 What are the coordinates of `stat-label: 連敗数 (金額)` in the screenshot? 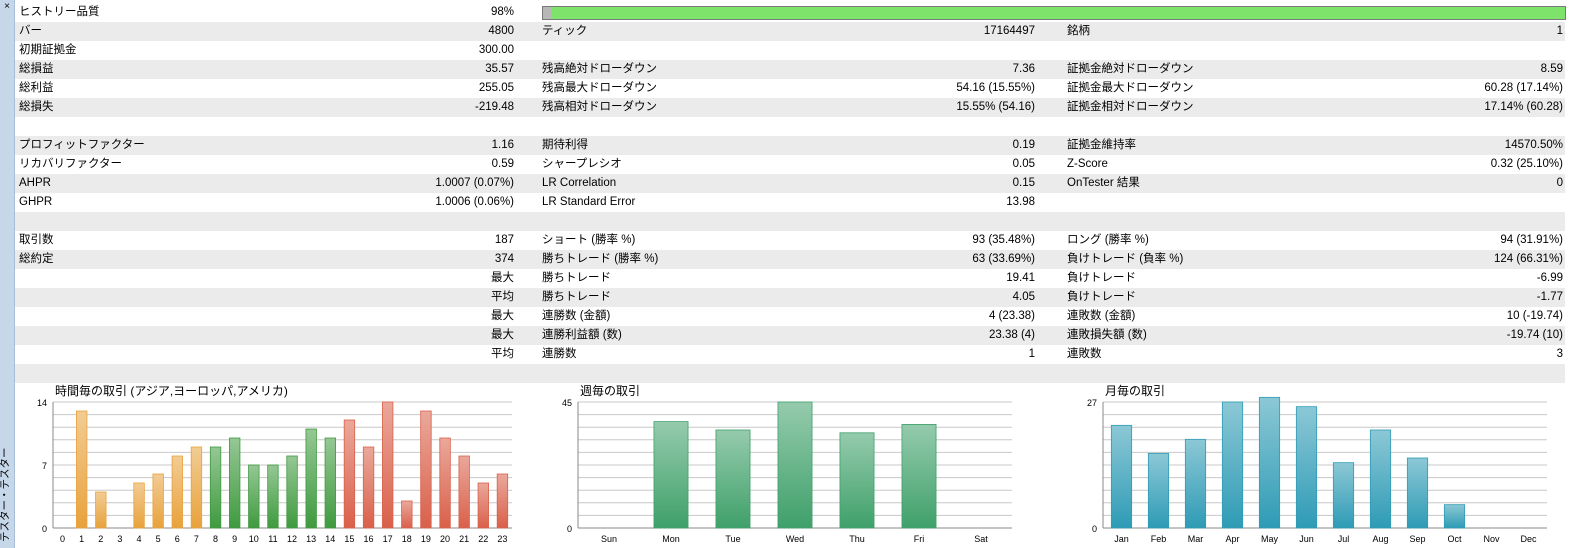 It's located at (1101, 316).